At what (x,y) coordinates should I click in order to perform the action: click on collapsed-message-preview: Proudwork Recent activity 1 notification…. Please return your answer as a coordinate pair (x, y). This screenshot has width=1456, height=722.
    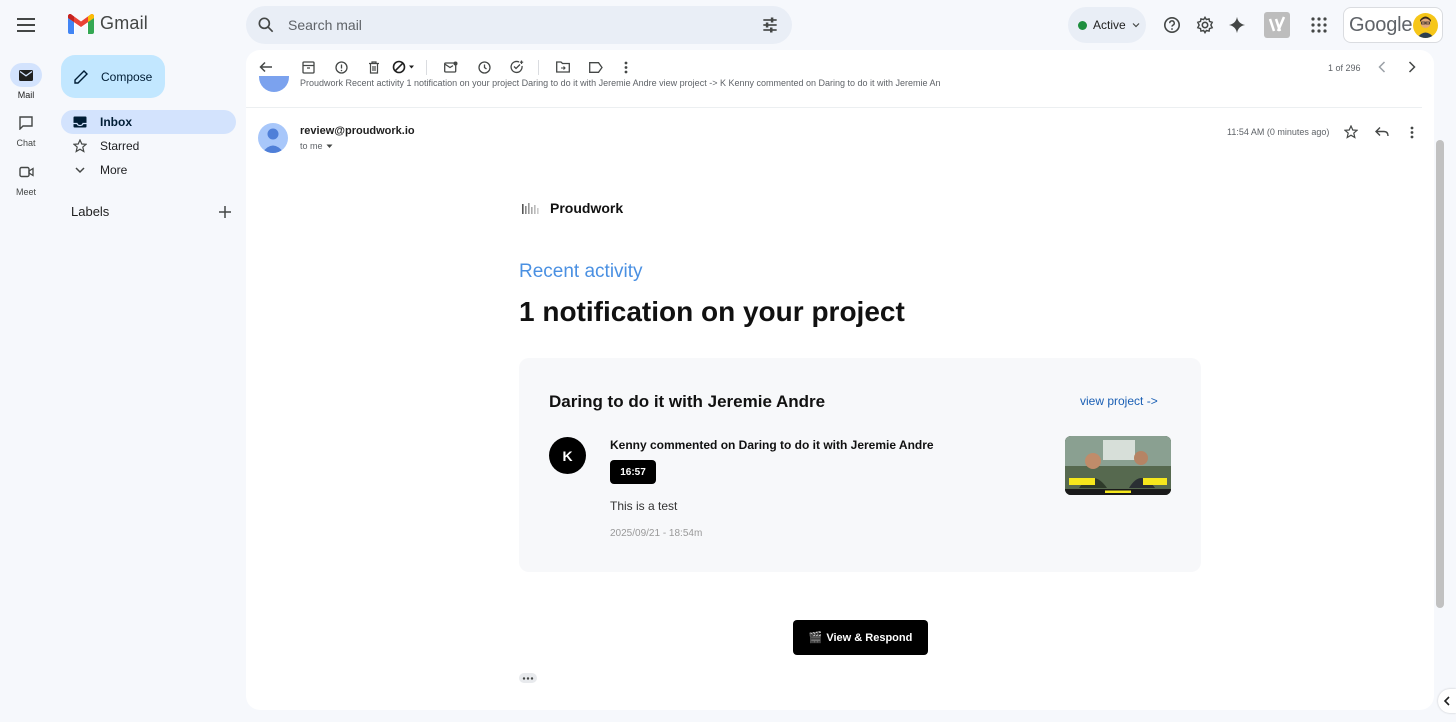
    Looking at the image, I should click on (860, 83).